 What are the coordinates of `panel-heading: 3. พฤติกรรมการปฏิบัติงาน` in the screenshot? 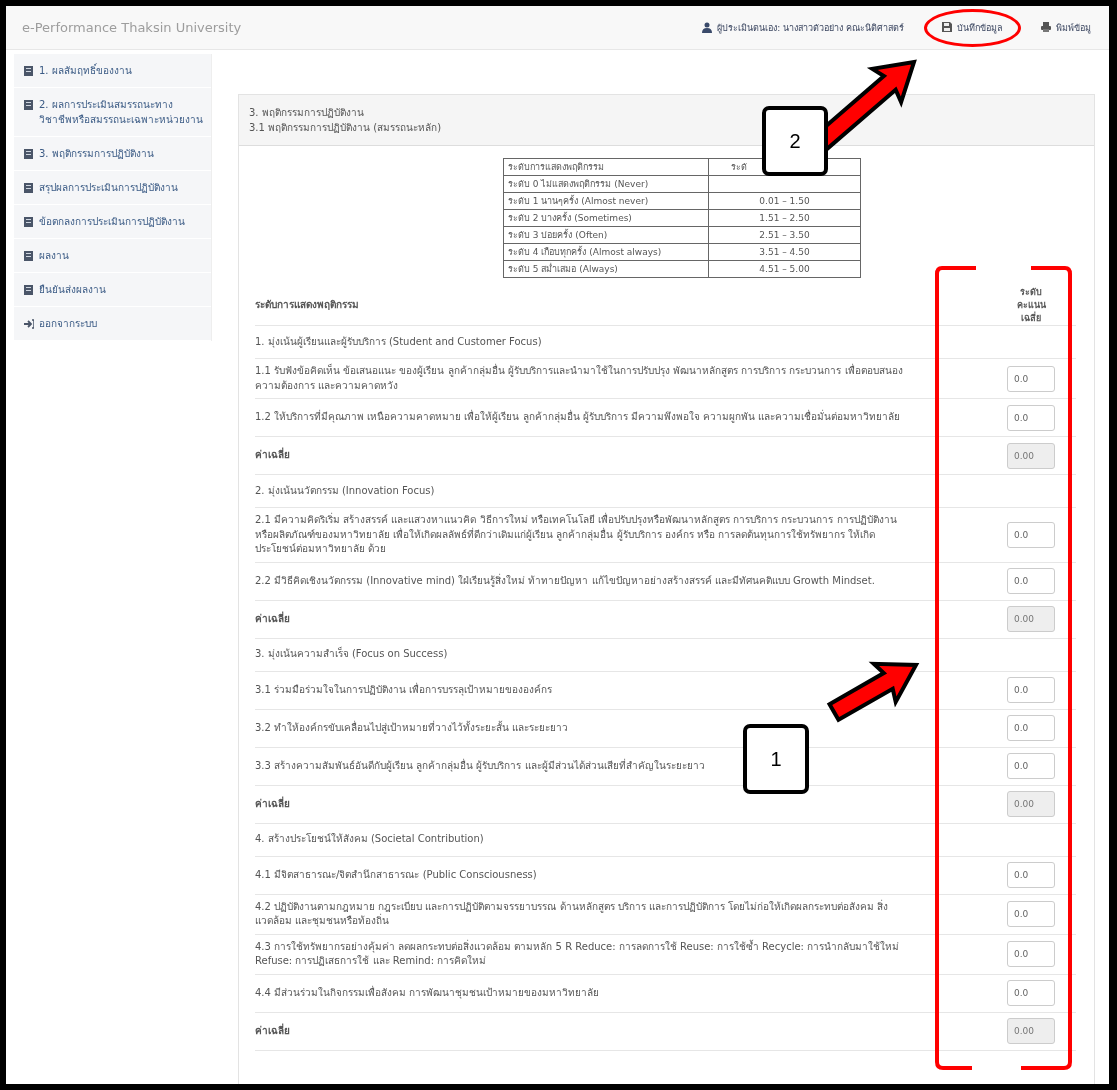 It's located at (307, 113).